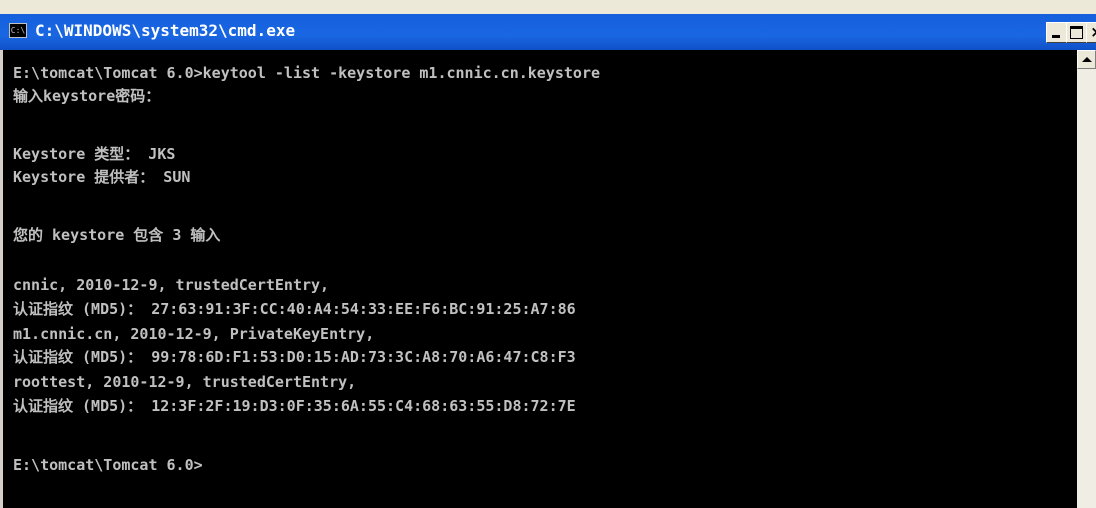 The height and width of the screenshot is (508, 1096). Describe the element at coordinates (185, 382) in the screenshot. I see `console-line: roottest, 2010-12-9, trustedCertEntry,` at that location.